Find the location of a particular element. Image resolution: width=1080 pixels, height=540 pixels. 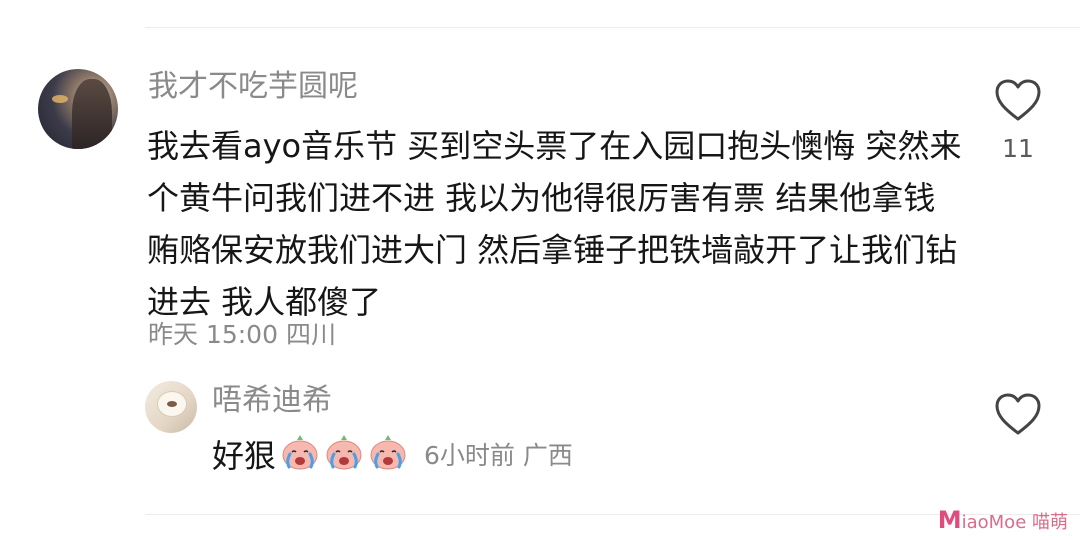

commenter-avatar is located at coordinates (78, 109).